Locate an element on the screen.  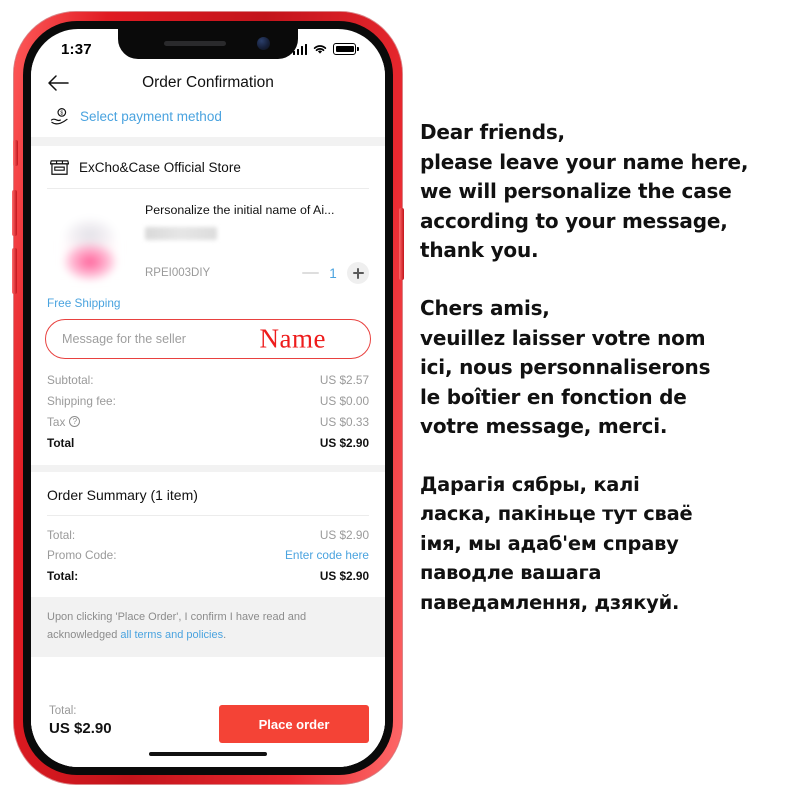
quantity-stepper: 1 is located at coordinates (335, 273).